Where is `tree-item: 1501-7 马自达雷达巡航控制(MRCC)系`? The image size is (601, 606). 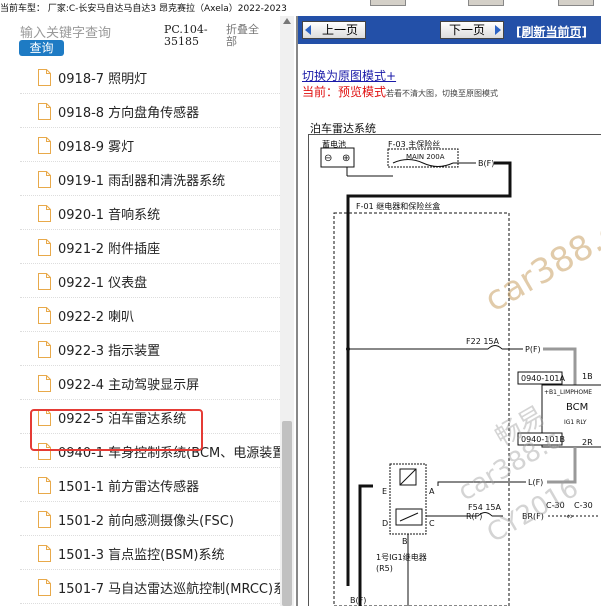 tree-item: 1501-7 马自达雷达巡航控制(MRCC)系 is located at coordinates (153, 587).